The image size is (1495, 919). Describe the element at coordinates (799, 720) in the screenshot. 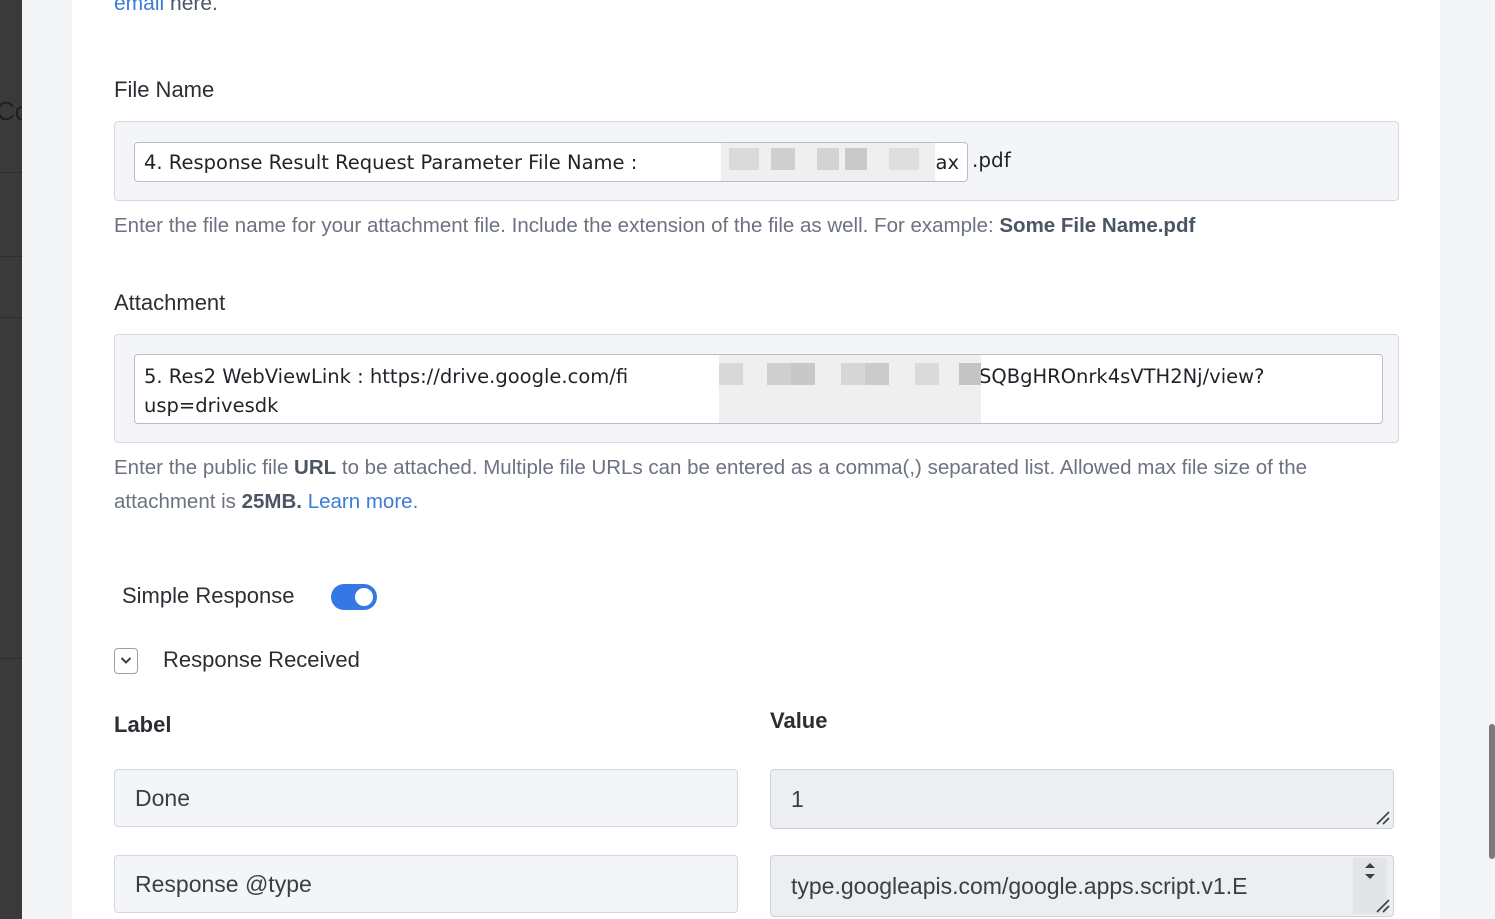

I see `value-column-header: Value` at that location.